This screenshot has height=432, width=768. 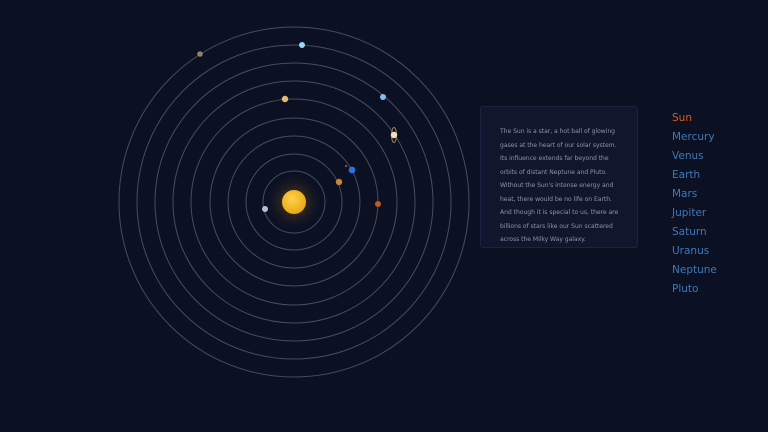 What do you see at coordinates (200, 54) in the screenshot?
I see `planet-pluto` at bounding box center [200, 54].